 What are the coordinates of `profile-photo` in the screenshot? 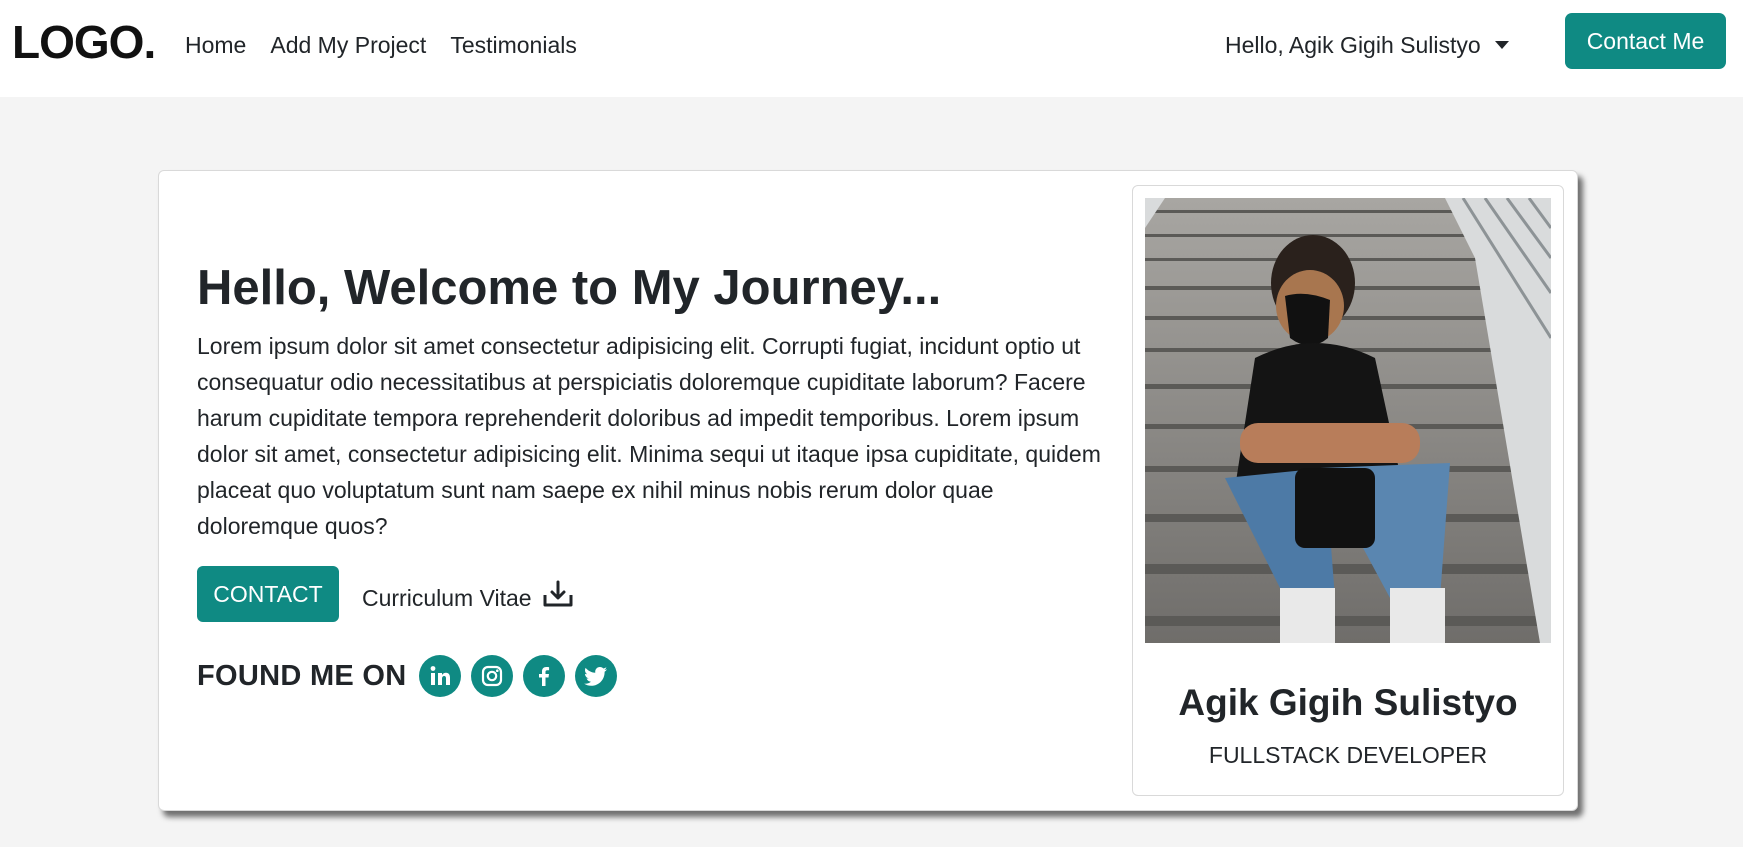 It's located at (1348, 420).